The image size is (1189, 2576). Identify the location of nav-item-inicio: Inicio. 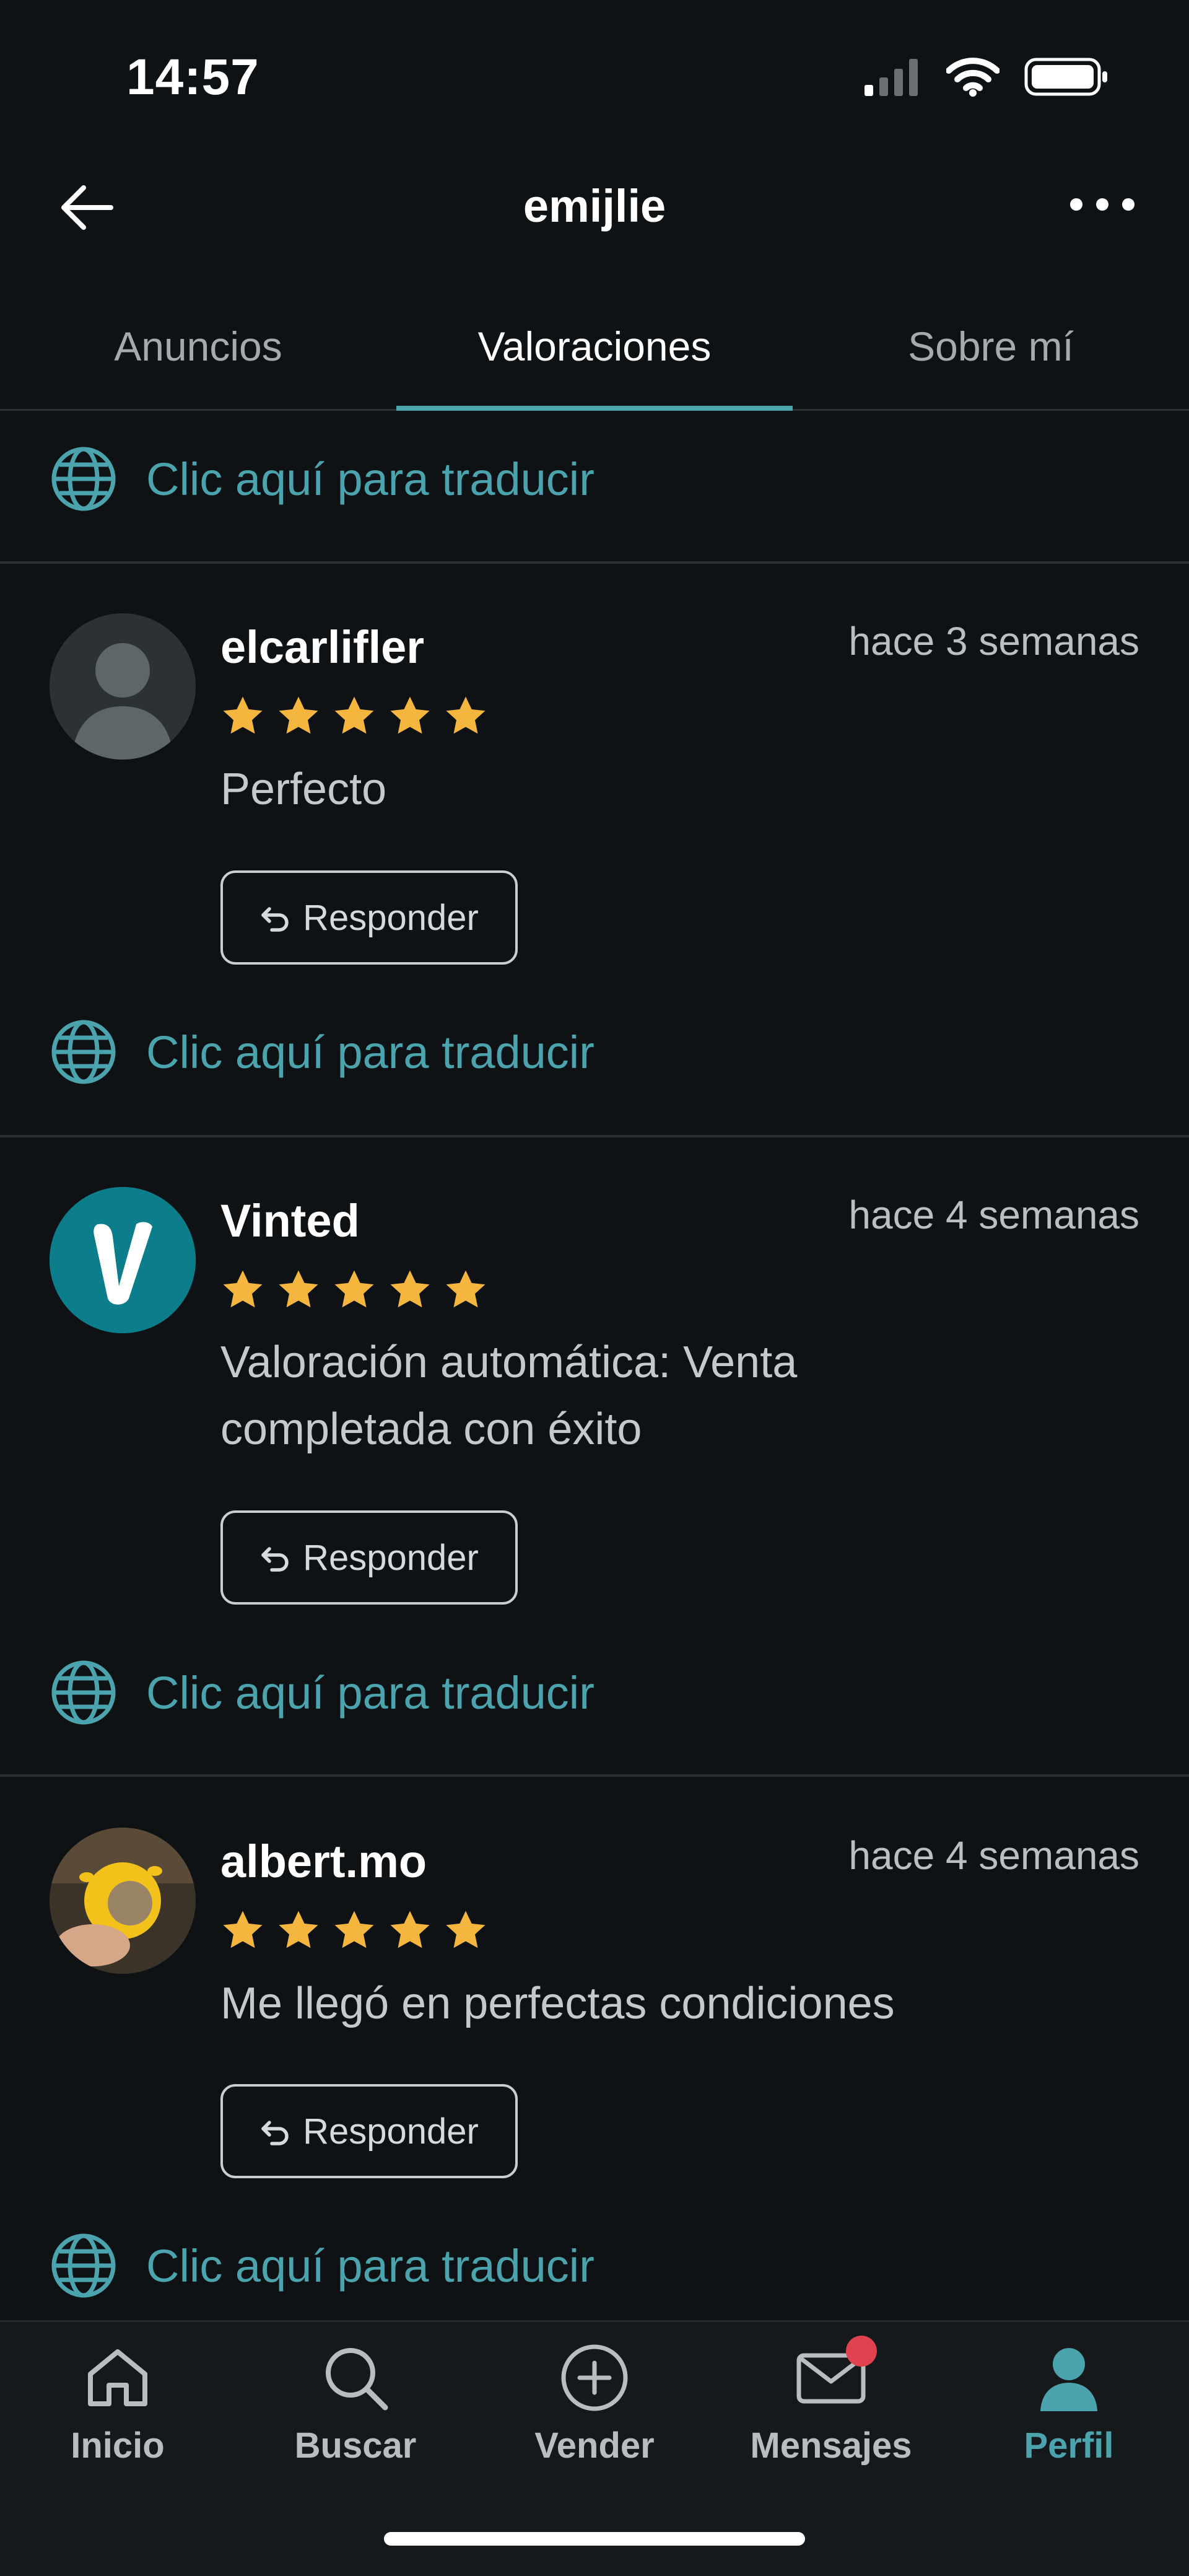
(118, 2403).